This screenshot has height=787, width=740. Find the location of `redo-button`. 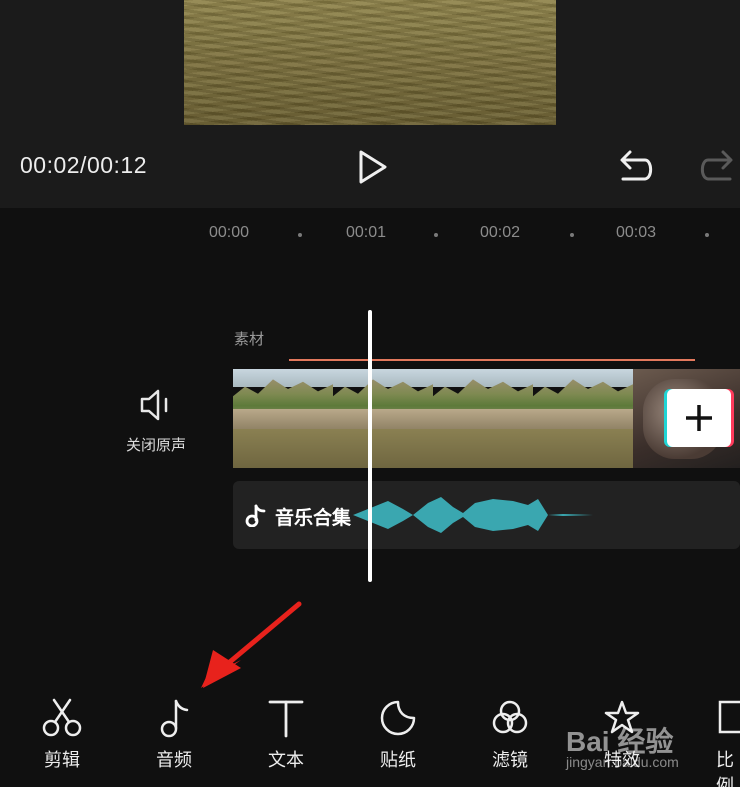

redo-button is located at coordinates (716, 167).